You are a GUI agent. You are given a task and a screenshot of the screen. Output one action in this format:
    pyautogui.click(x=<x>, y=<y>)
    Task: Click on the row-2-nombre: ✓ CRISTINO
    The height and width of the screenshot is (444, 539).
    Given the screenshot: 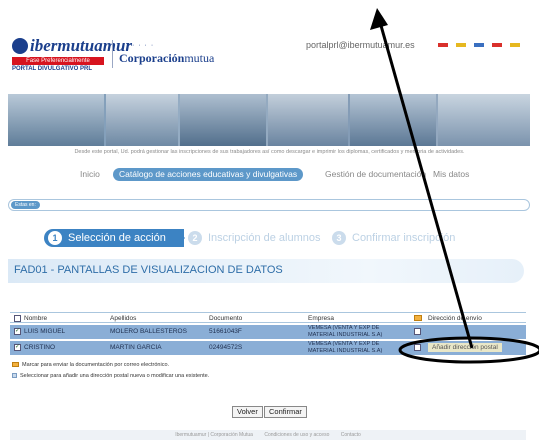 What is the action you would take?
    pyautogui.click(x=34, y=347)
    